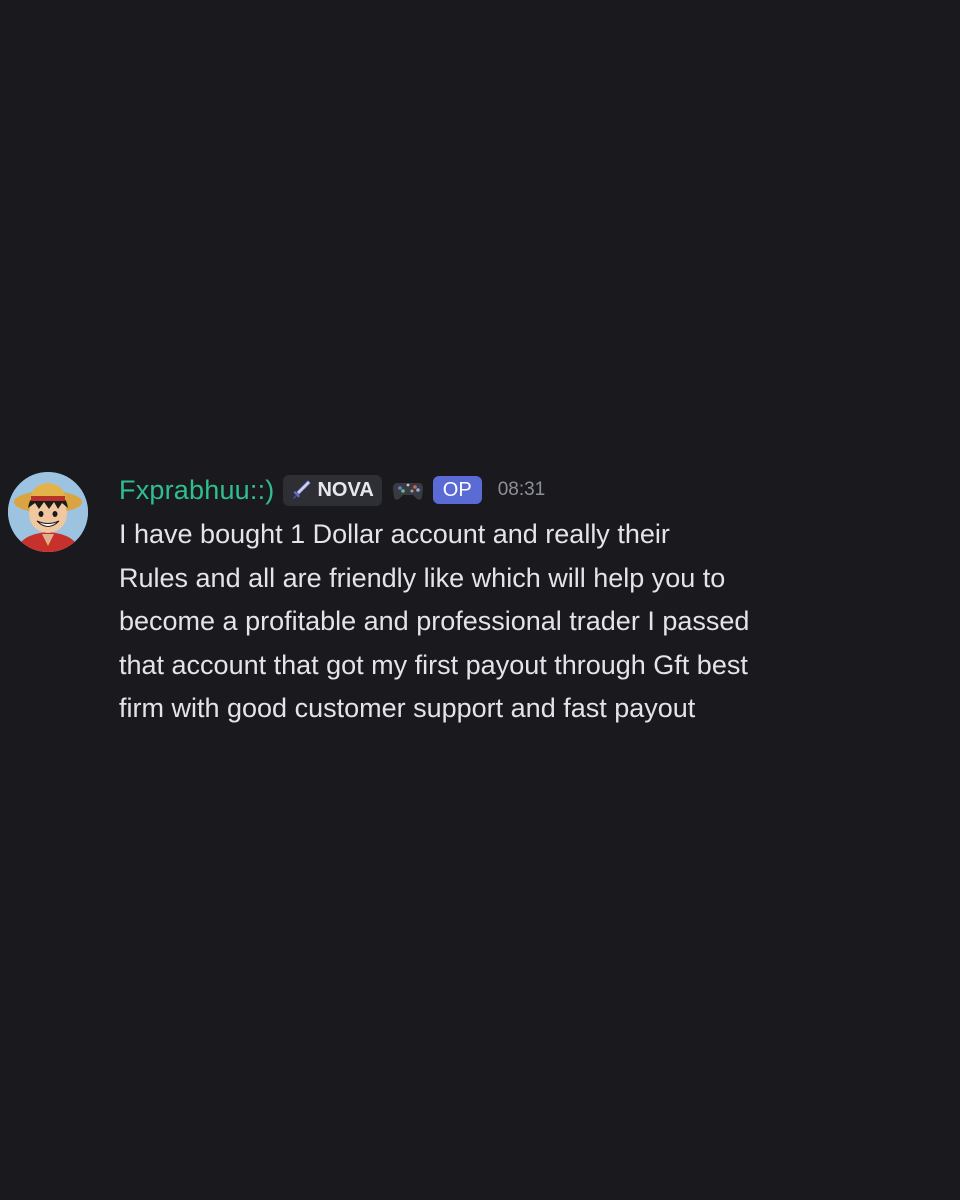 The width and height of the screenshot is (960, 1200). What do you see at coordinates (522, 490) in the screenshot?
I see `timestamp: 08:31` at bounding box center [522, 490].